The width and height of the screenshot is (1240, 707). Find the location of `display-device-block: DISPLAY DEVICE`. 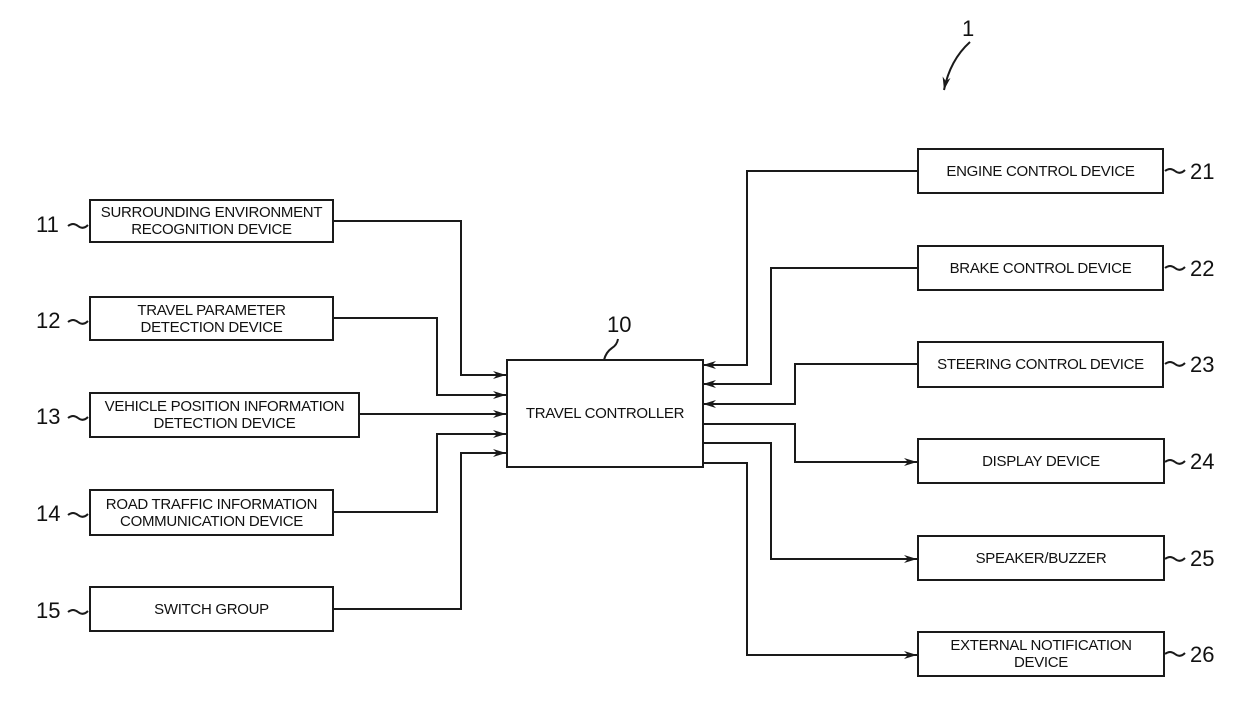

display-device-block: DISPLAY DEVICE is located at coordinates (1041, 461).